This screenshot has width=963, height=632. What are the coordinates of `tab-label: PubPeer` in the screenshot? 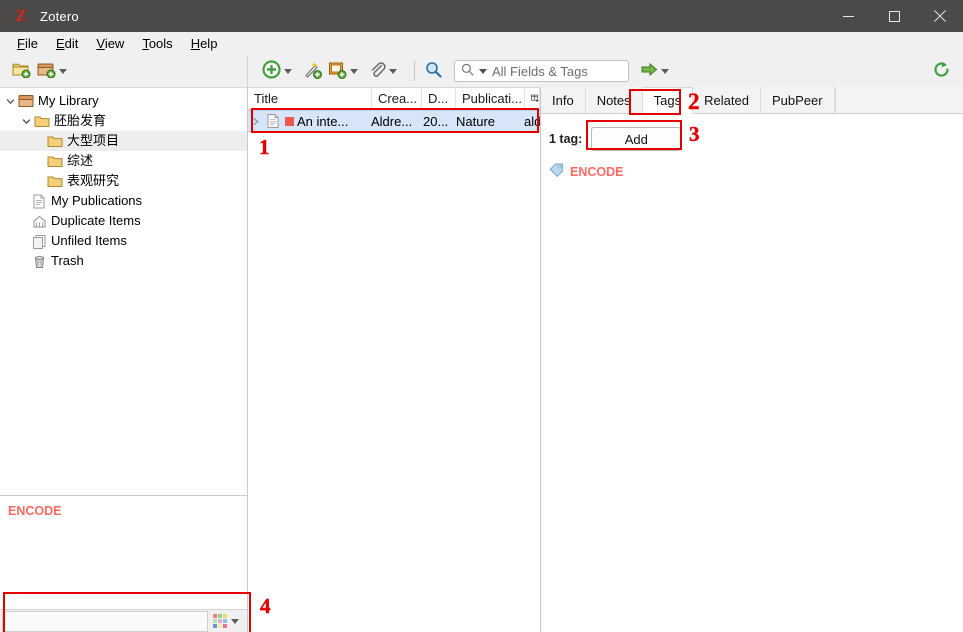 It's located at (797, 100).